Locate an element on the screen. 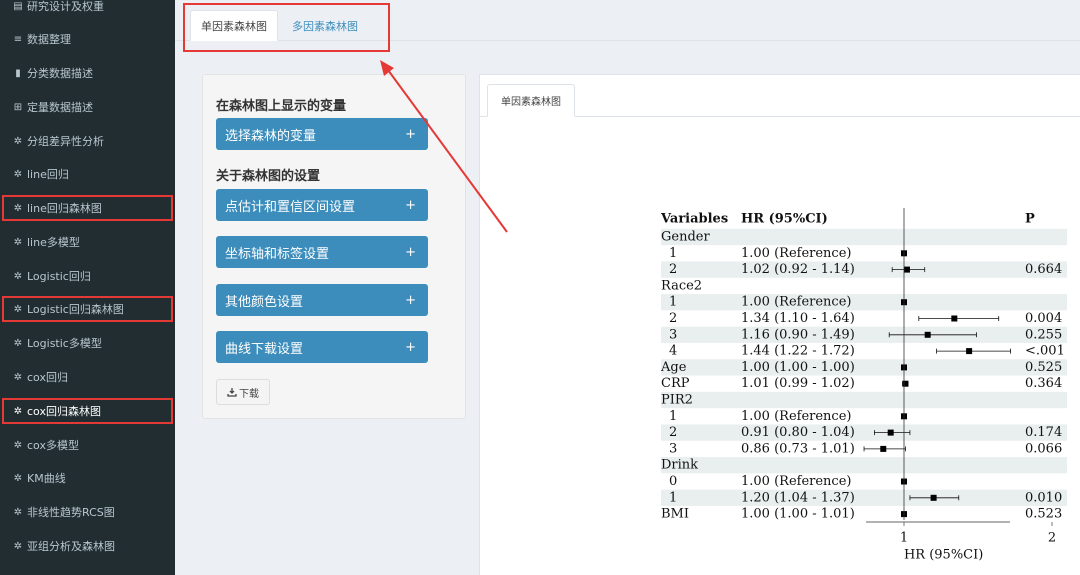 This screenshot has width=1080, height=575. forest-row-p: 0.066 is located at coordinates (1043, 448).